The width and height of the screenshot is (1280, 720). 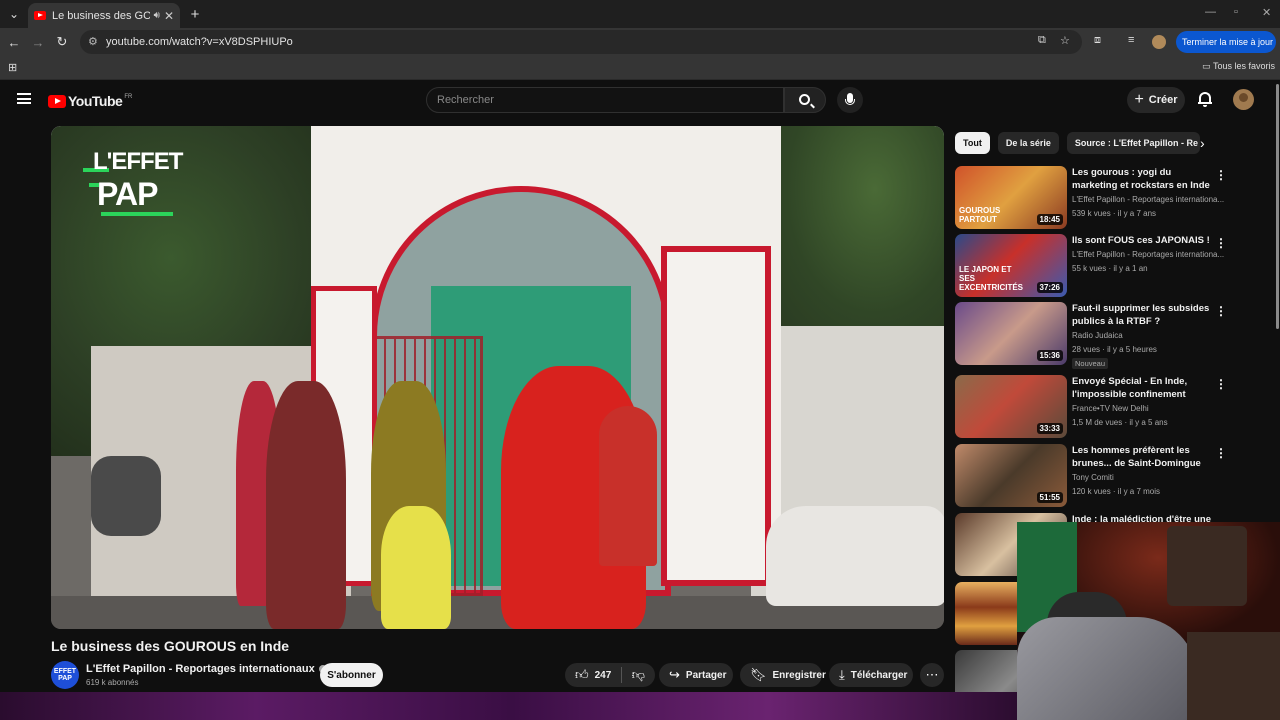 I want to click on recommendation-channel: France•TV New Delhi, so click(x=1149, y=408).